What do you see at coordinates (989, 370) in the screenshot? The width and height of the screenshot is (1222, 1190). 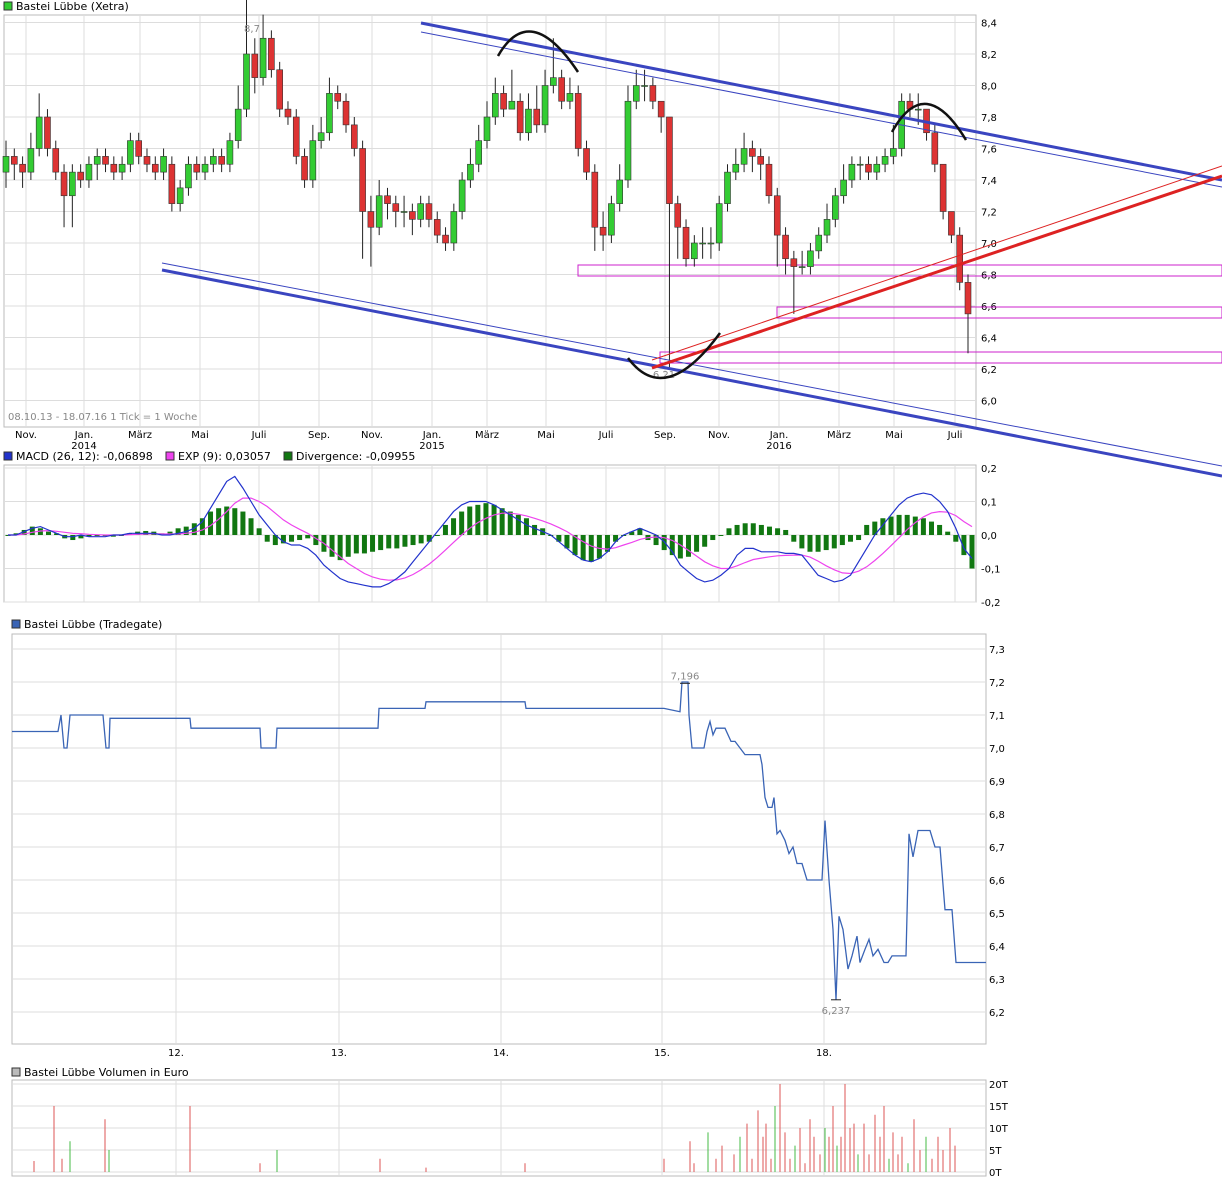 I see `price-y-tick: 6,2` at bounding box center [989, 370].